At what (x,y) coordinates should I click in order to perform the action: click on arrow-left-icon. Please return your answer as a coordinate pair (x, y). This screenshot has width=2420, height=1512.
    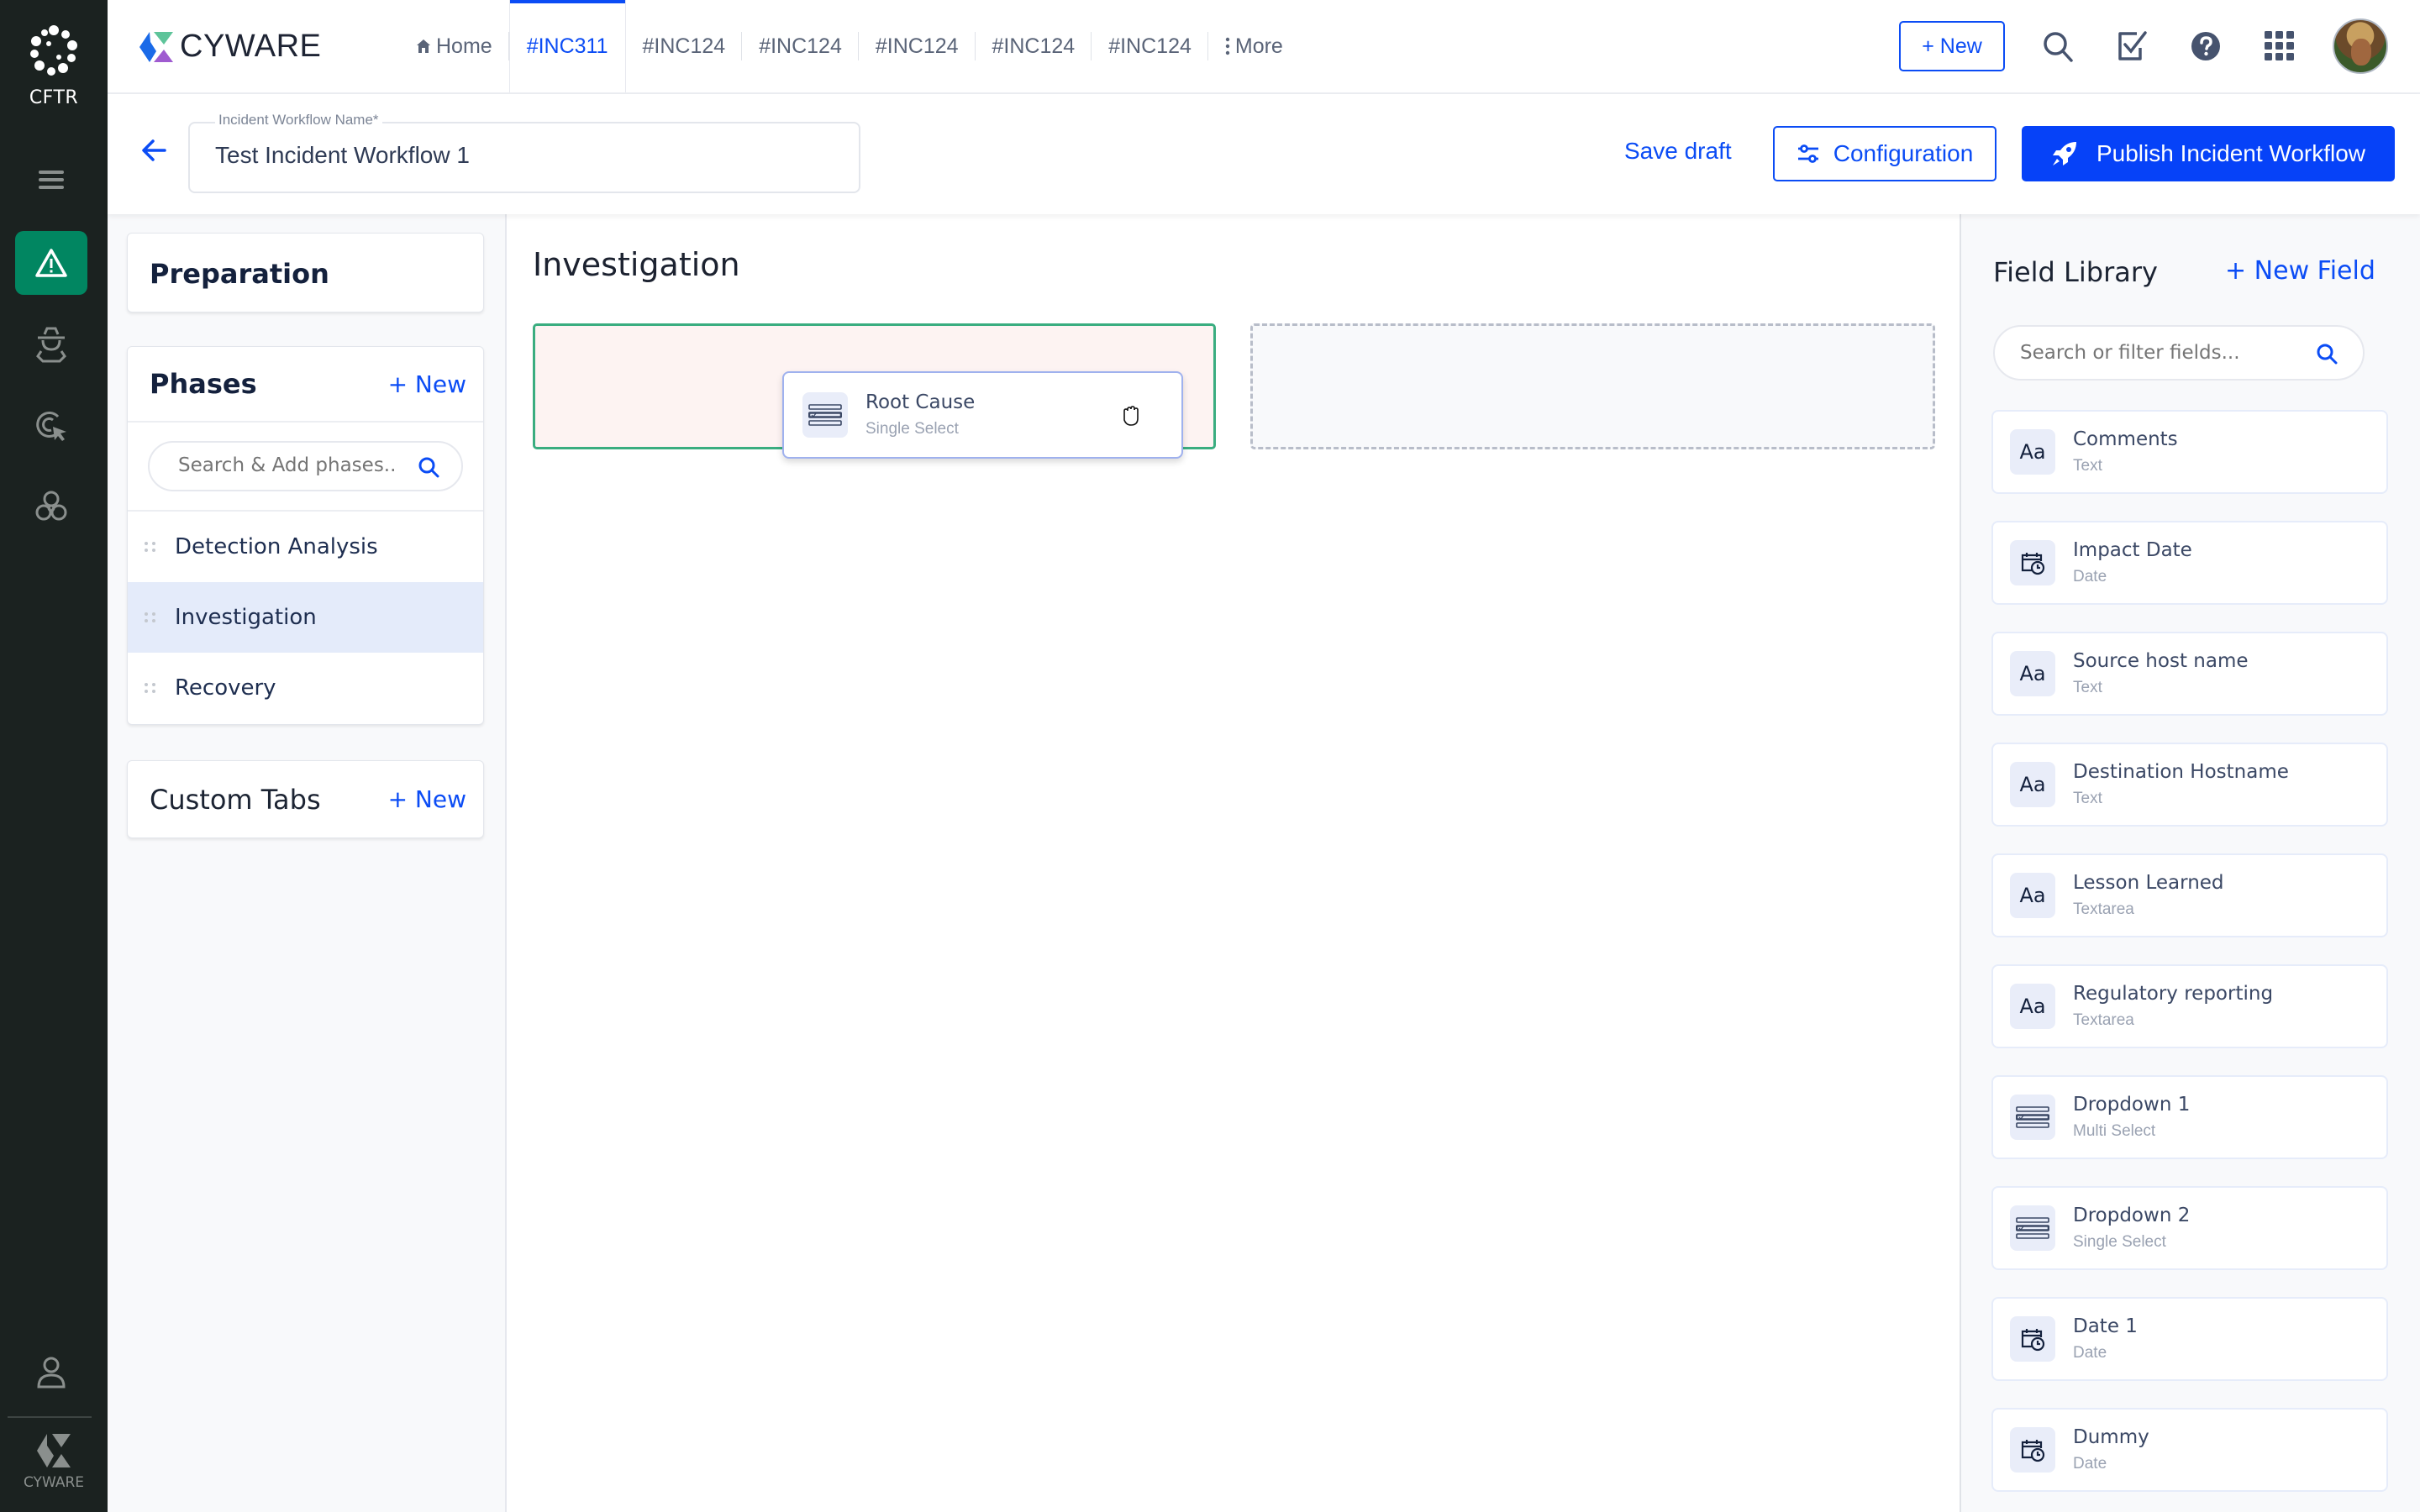
    Looking at the image, I should click on (154, 150).